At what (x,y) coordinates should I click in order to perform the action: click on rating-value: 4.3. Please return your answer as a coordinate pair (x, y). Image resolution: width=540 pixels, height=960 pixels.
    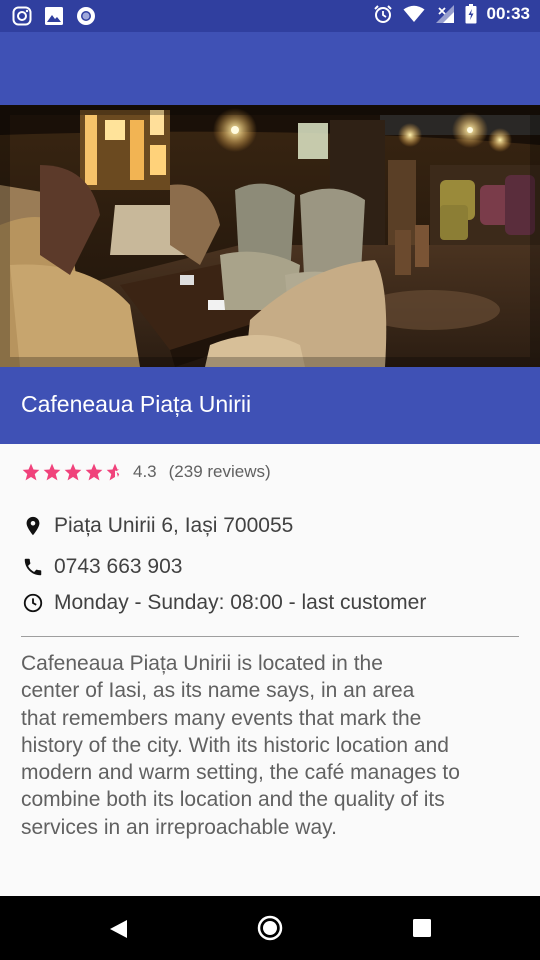
    Looking at the image, I should click on (145, 471).